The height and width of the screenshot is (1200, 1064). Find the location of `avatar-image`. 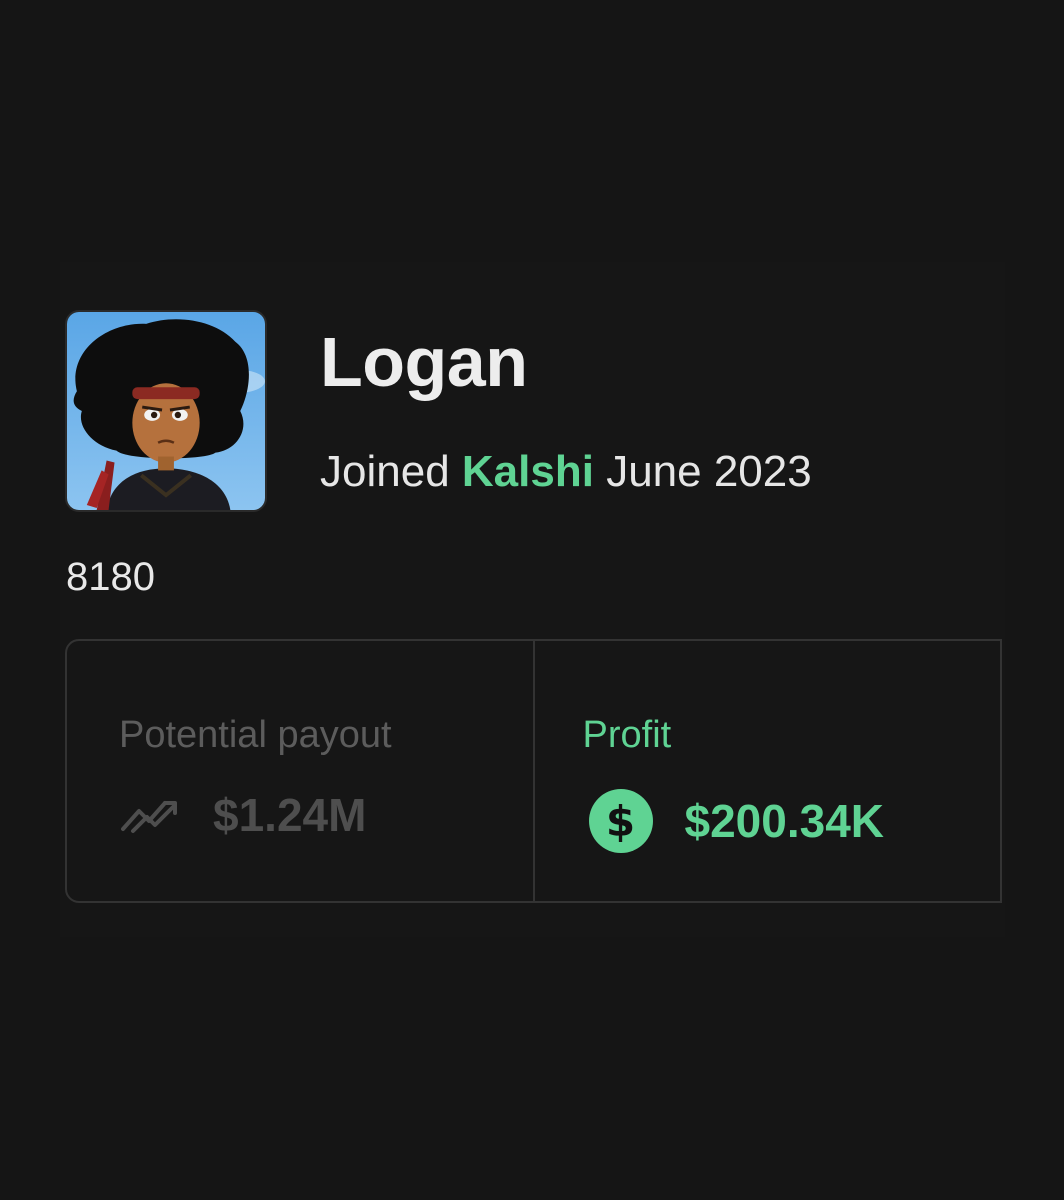

avatar-image is located at coordinates (166, 411).